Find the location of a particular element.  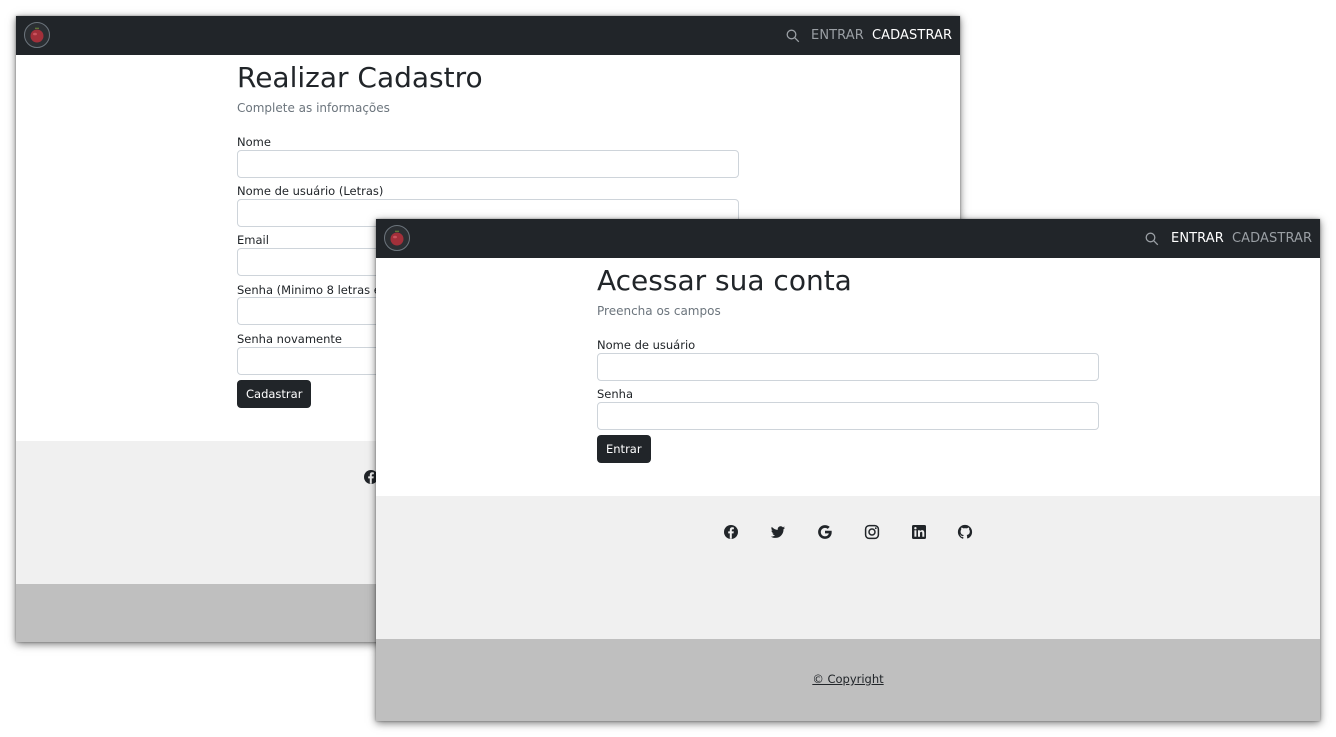

password-label: Senha (Minimo 8 letras e n is located at coordinates (314, 290).